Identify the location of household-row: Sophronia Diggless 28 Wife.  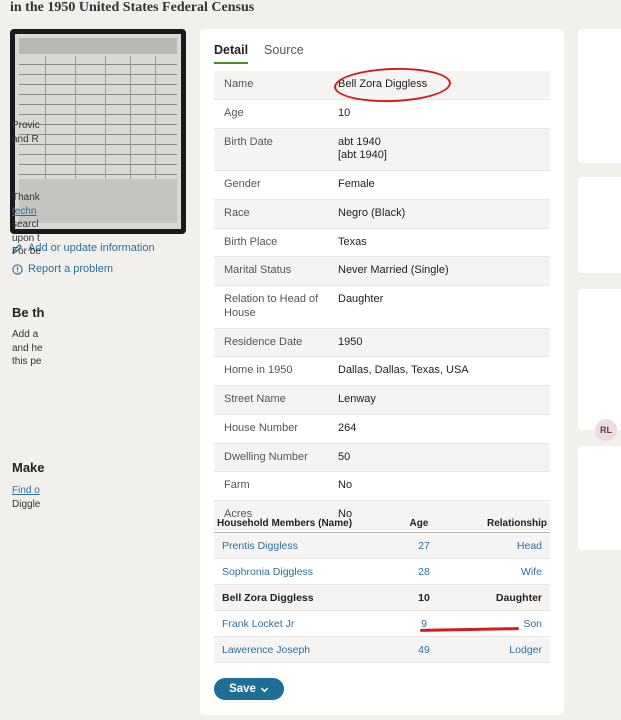
(382, 572).